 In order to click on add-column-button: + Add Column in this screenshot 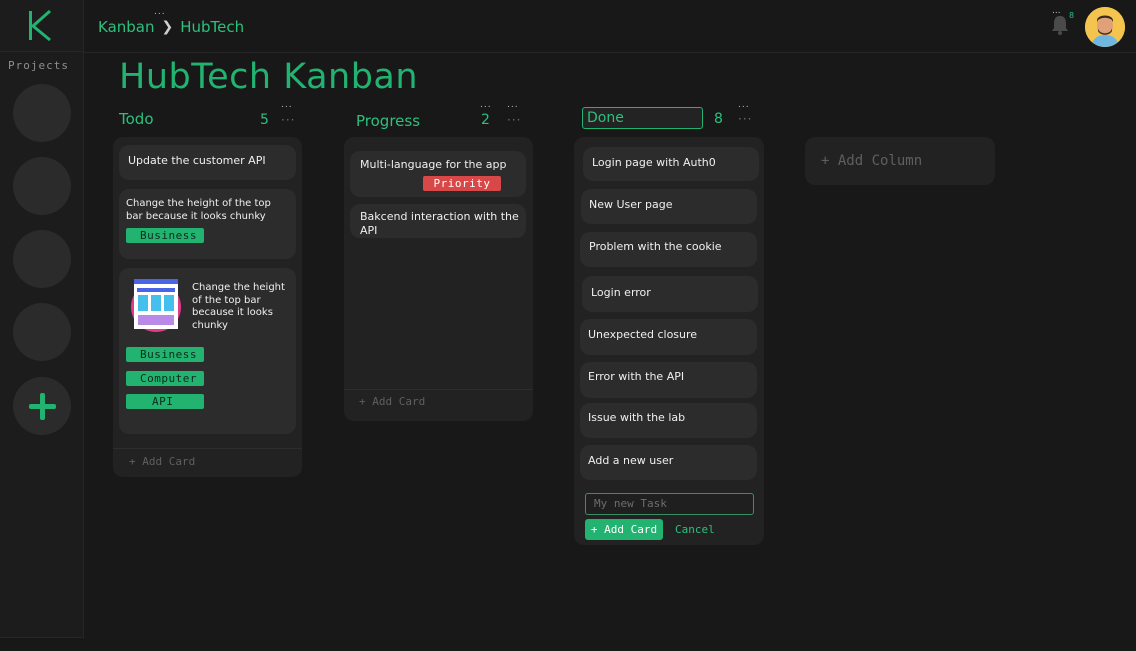, I will do `click(900, 161)`.